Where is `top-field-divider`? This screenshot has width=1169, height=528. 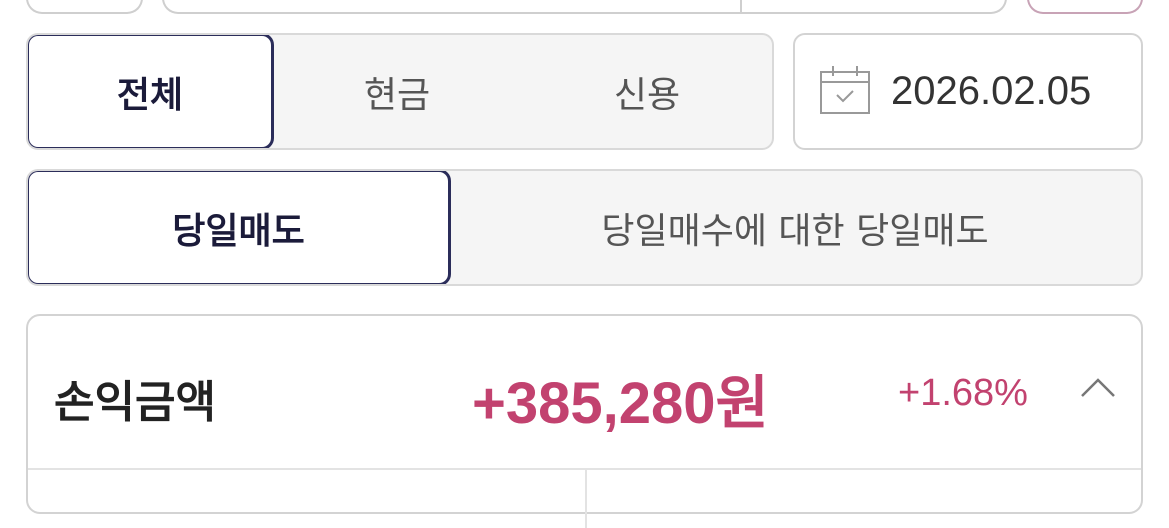
top-field-divider is located at coordinates (741, 6).